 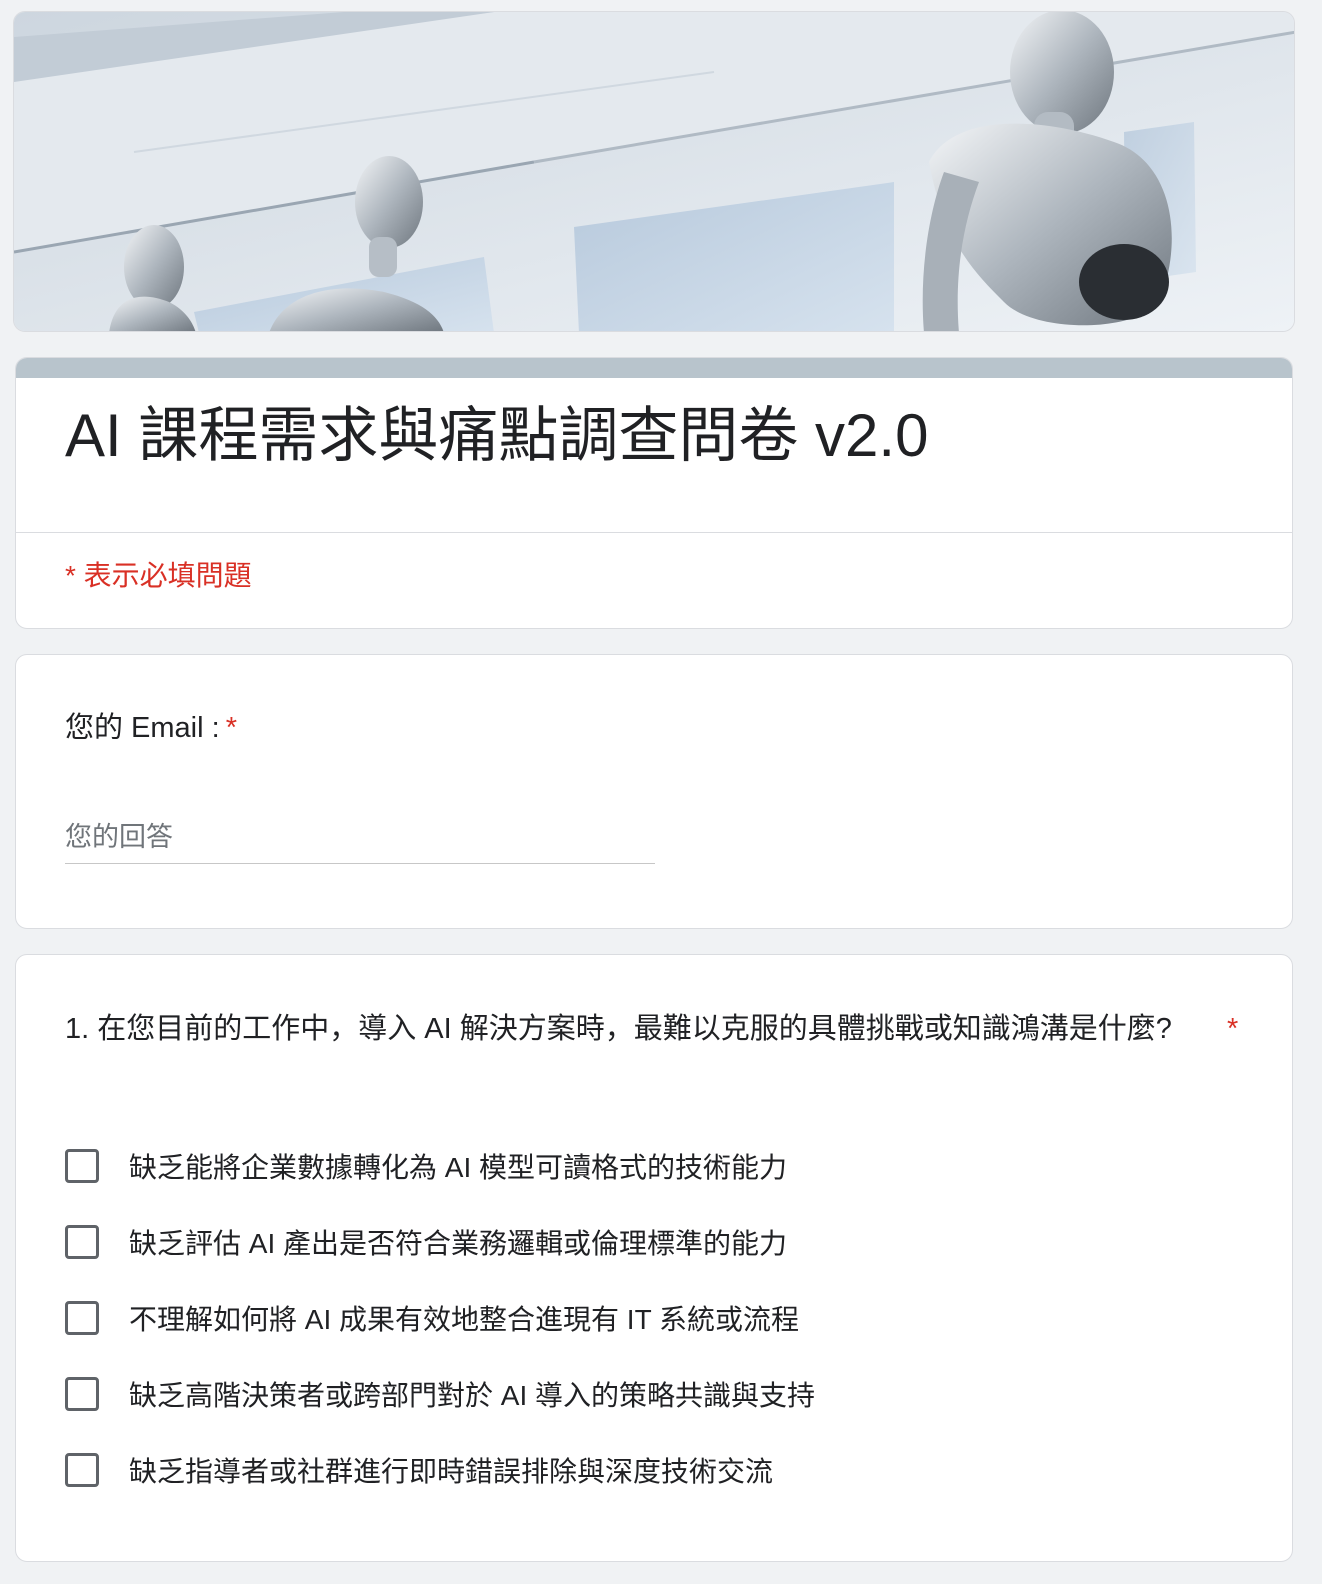 I want to click on email-answer-input, so click(x=360, y=838).